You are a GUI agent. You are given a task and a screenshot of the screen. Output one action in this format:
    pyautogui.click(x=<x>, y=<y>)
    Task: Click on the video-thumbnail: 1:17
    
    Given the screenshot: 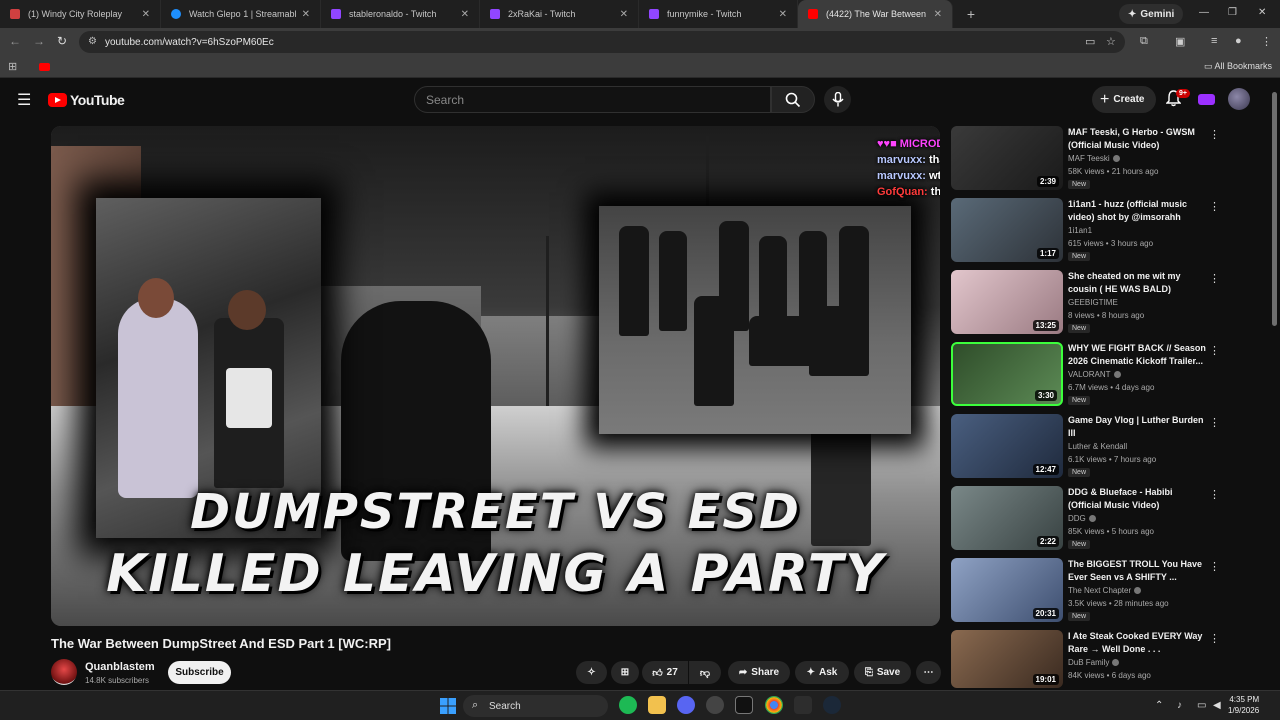 What is the action you would take?
    pyautogui.click(x=1007, y=230)
    